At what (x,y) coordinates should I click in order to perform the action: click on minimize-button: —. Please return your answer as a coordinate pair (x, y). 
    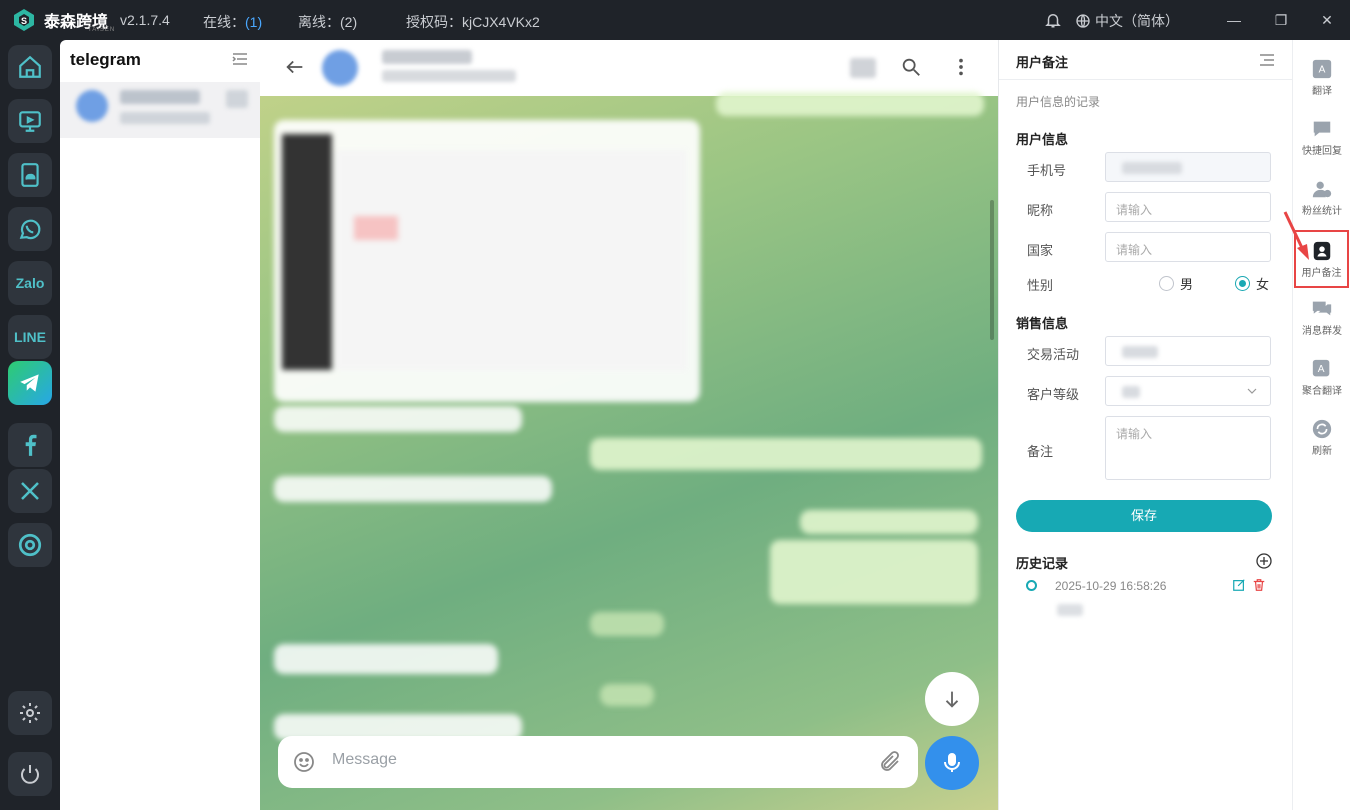
    Looking at the image, I should click on (1234, 20).